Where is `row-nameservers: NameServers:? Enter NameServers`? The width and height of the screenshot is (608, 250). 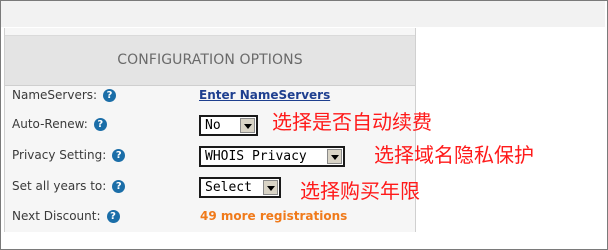
row-nameservers: NameServers:? Enter NameServers is located at coordinates (210, 95).